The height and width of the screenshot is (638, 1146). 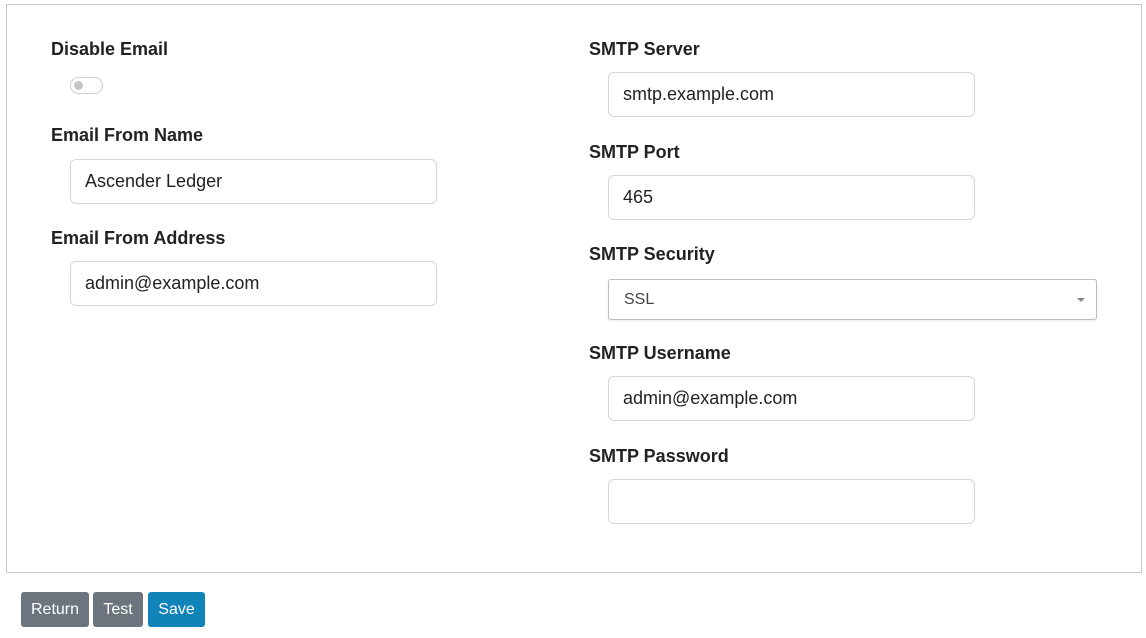 I want to click on smtp-server-label: SMTP Server, so click(x=644, y=49).